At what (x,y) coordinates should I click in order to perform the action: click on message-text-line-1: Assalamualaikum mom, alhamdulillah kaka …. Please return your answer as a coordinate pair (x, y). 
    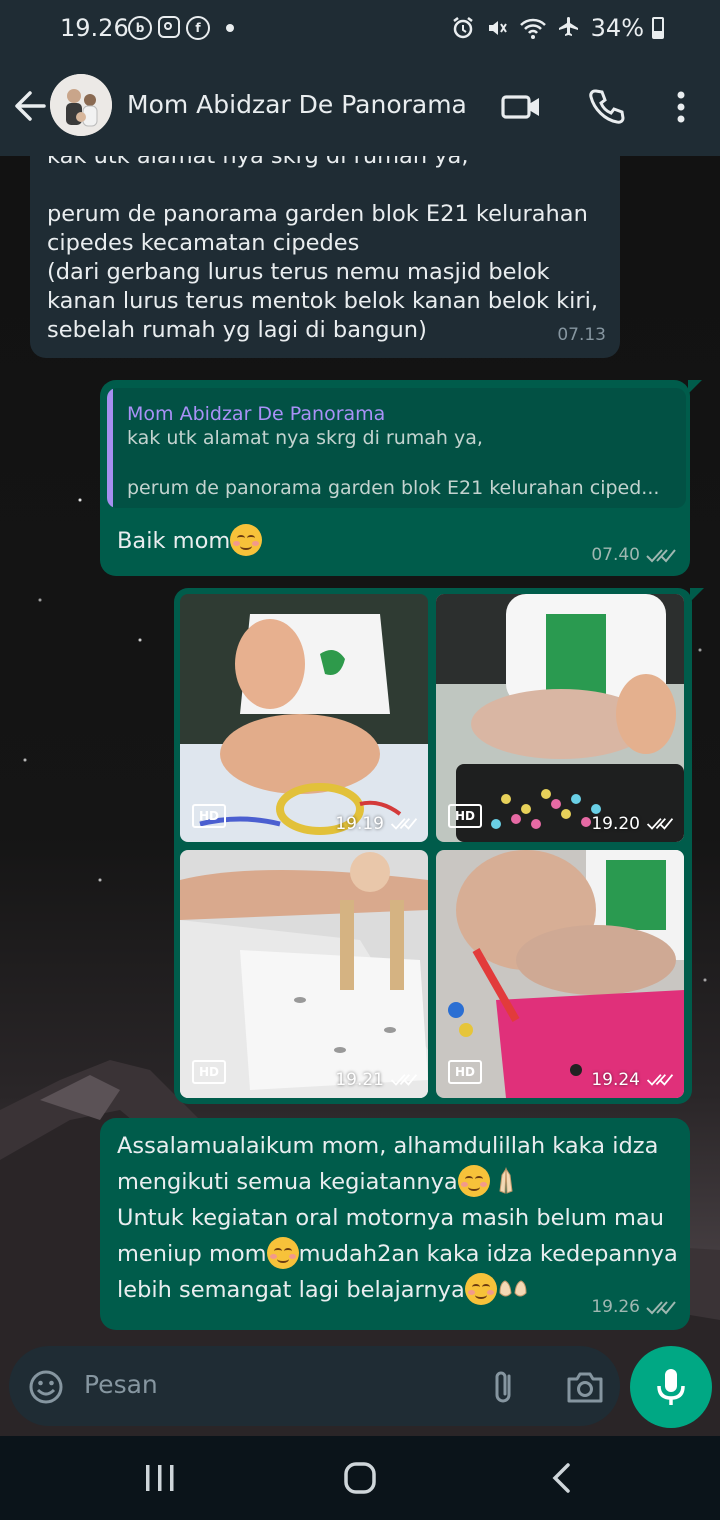
    Looking at the image, I should click on (388, 1146).